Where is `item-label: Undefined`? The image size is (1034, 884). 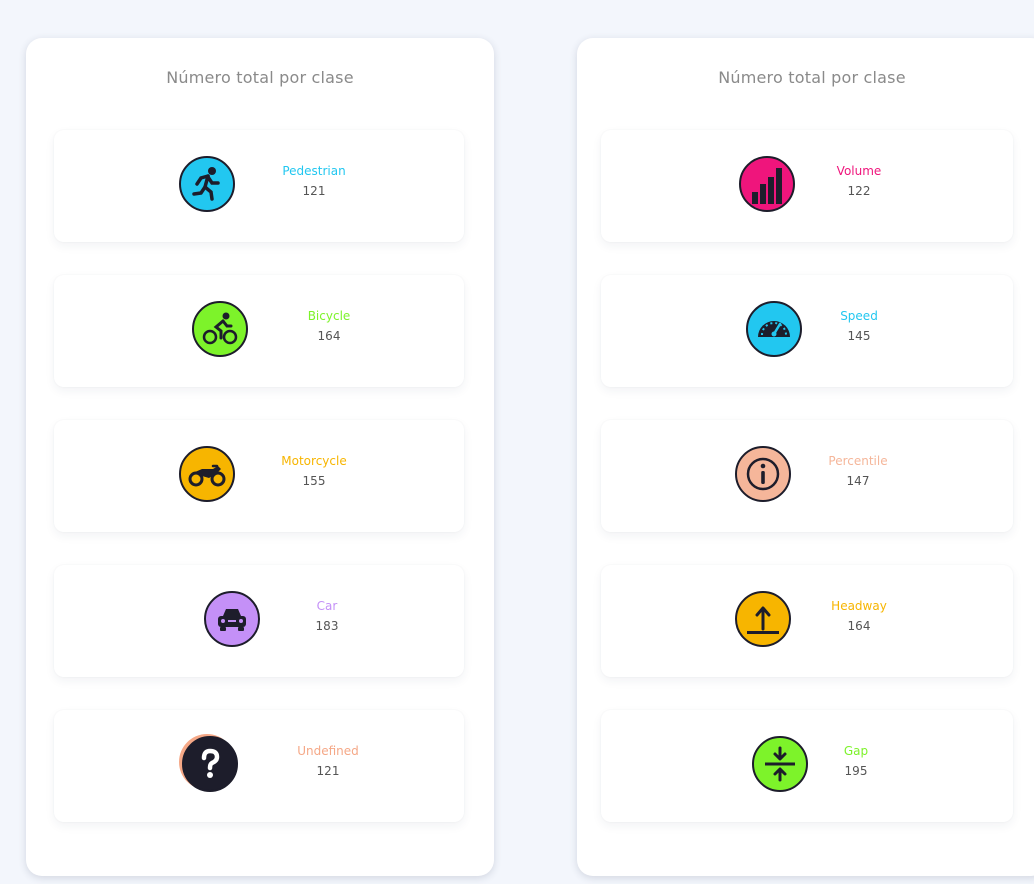 item-label: Undefined is located at coordinates (328, 751).